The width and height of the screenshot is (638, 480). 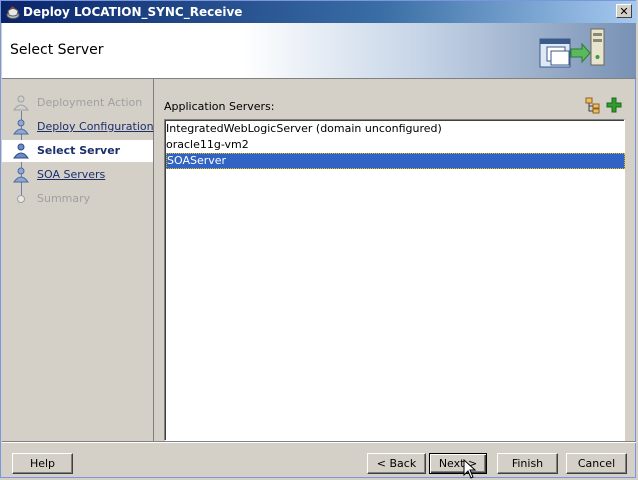 What do you see at coordinates (395, 161) in the screenshot?
I see `list-item-soa-server: SOAServer` at bounding box center [395, 161].